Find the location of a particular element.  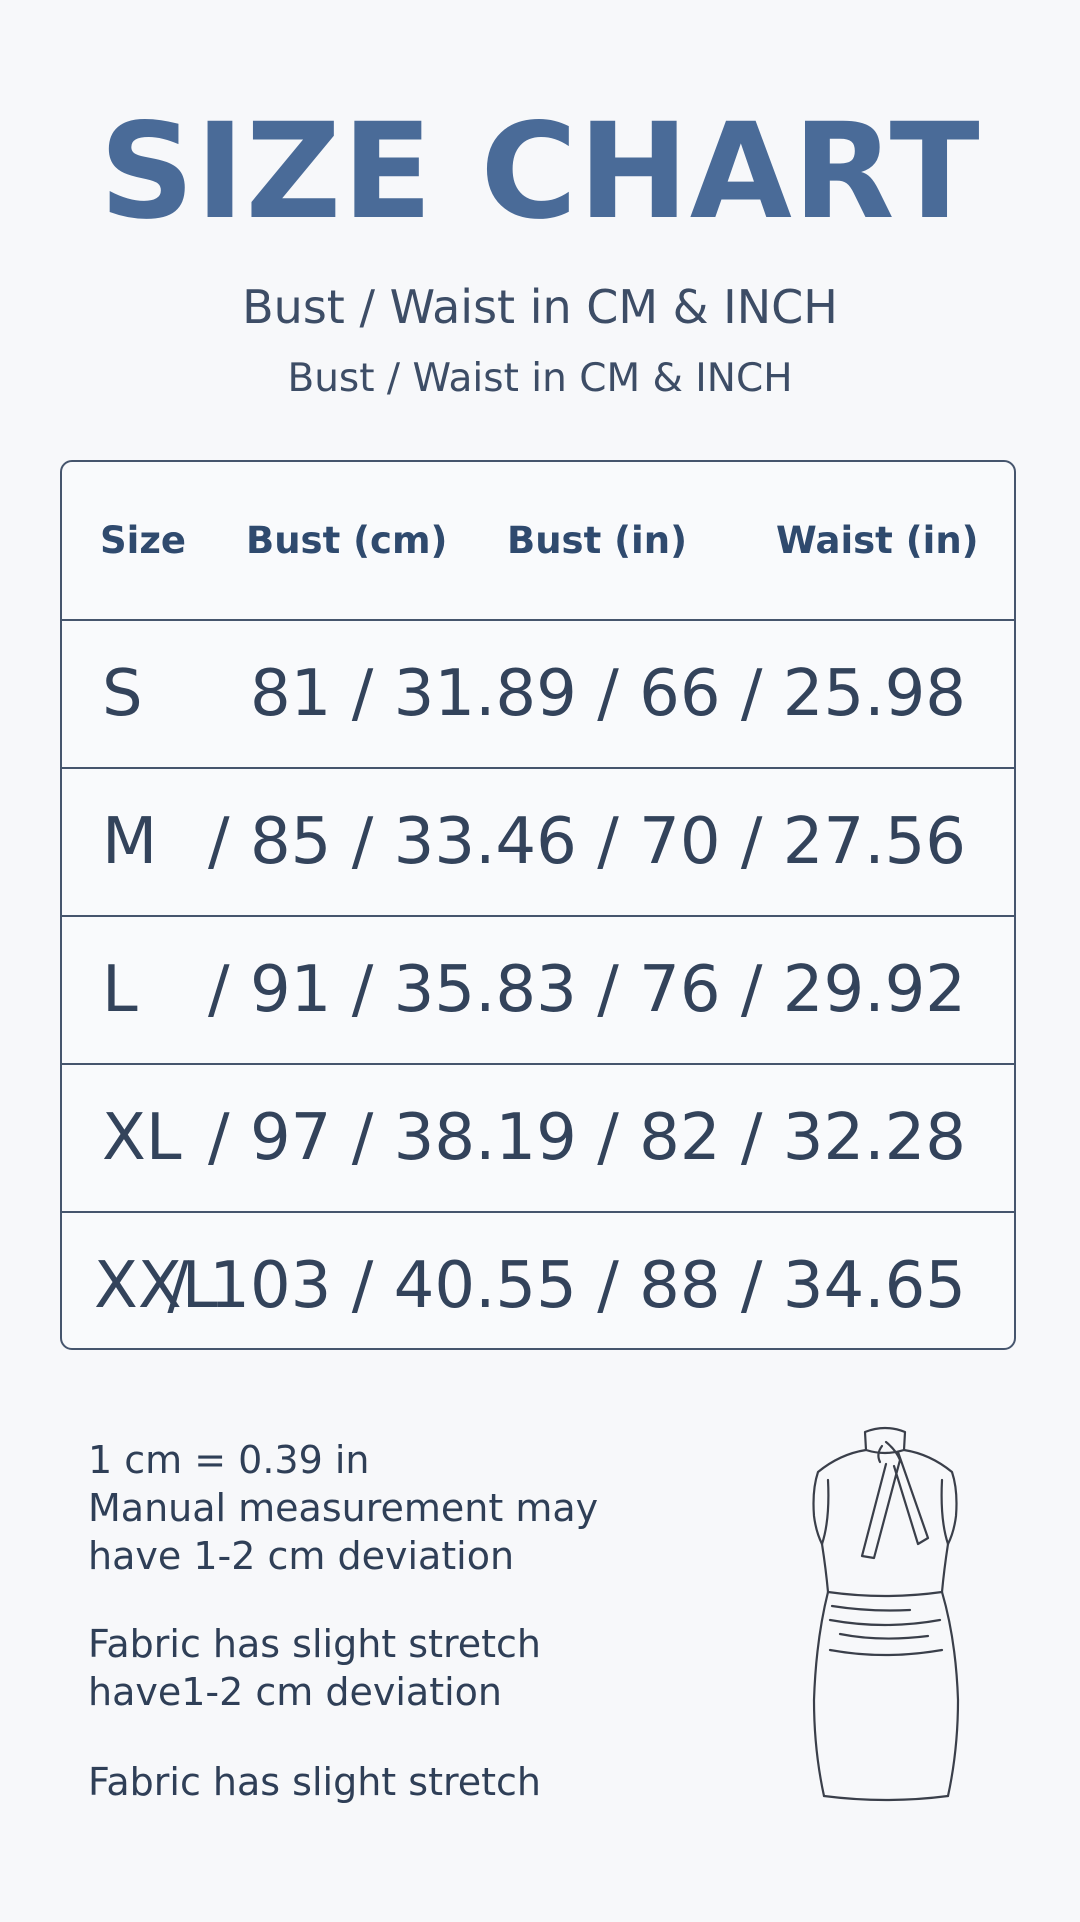

header-size: Size is located at coordinates (143, 540).